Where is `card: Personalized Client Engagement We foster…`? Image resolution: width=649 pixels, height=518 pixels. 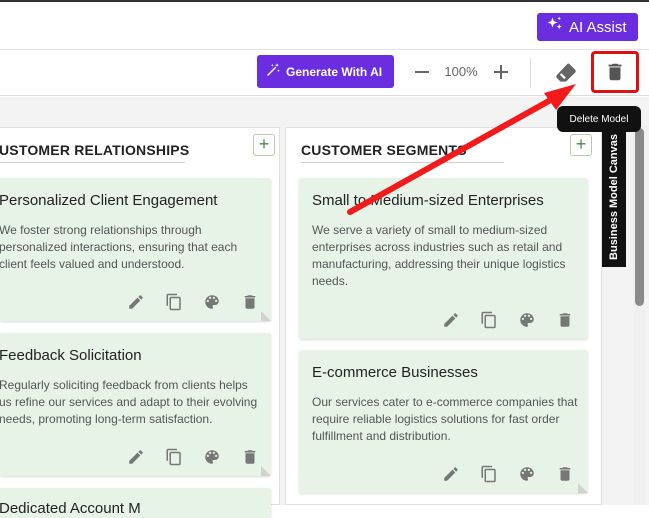 card: Personalized Client Engagement We foster… is located at coordinates (135, 249).